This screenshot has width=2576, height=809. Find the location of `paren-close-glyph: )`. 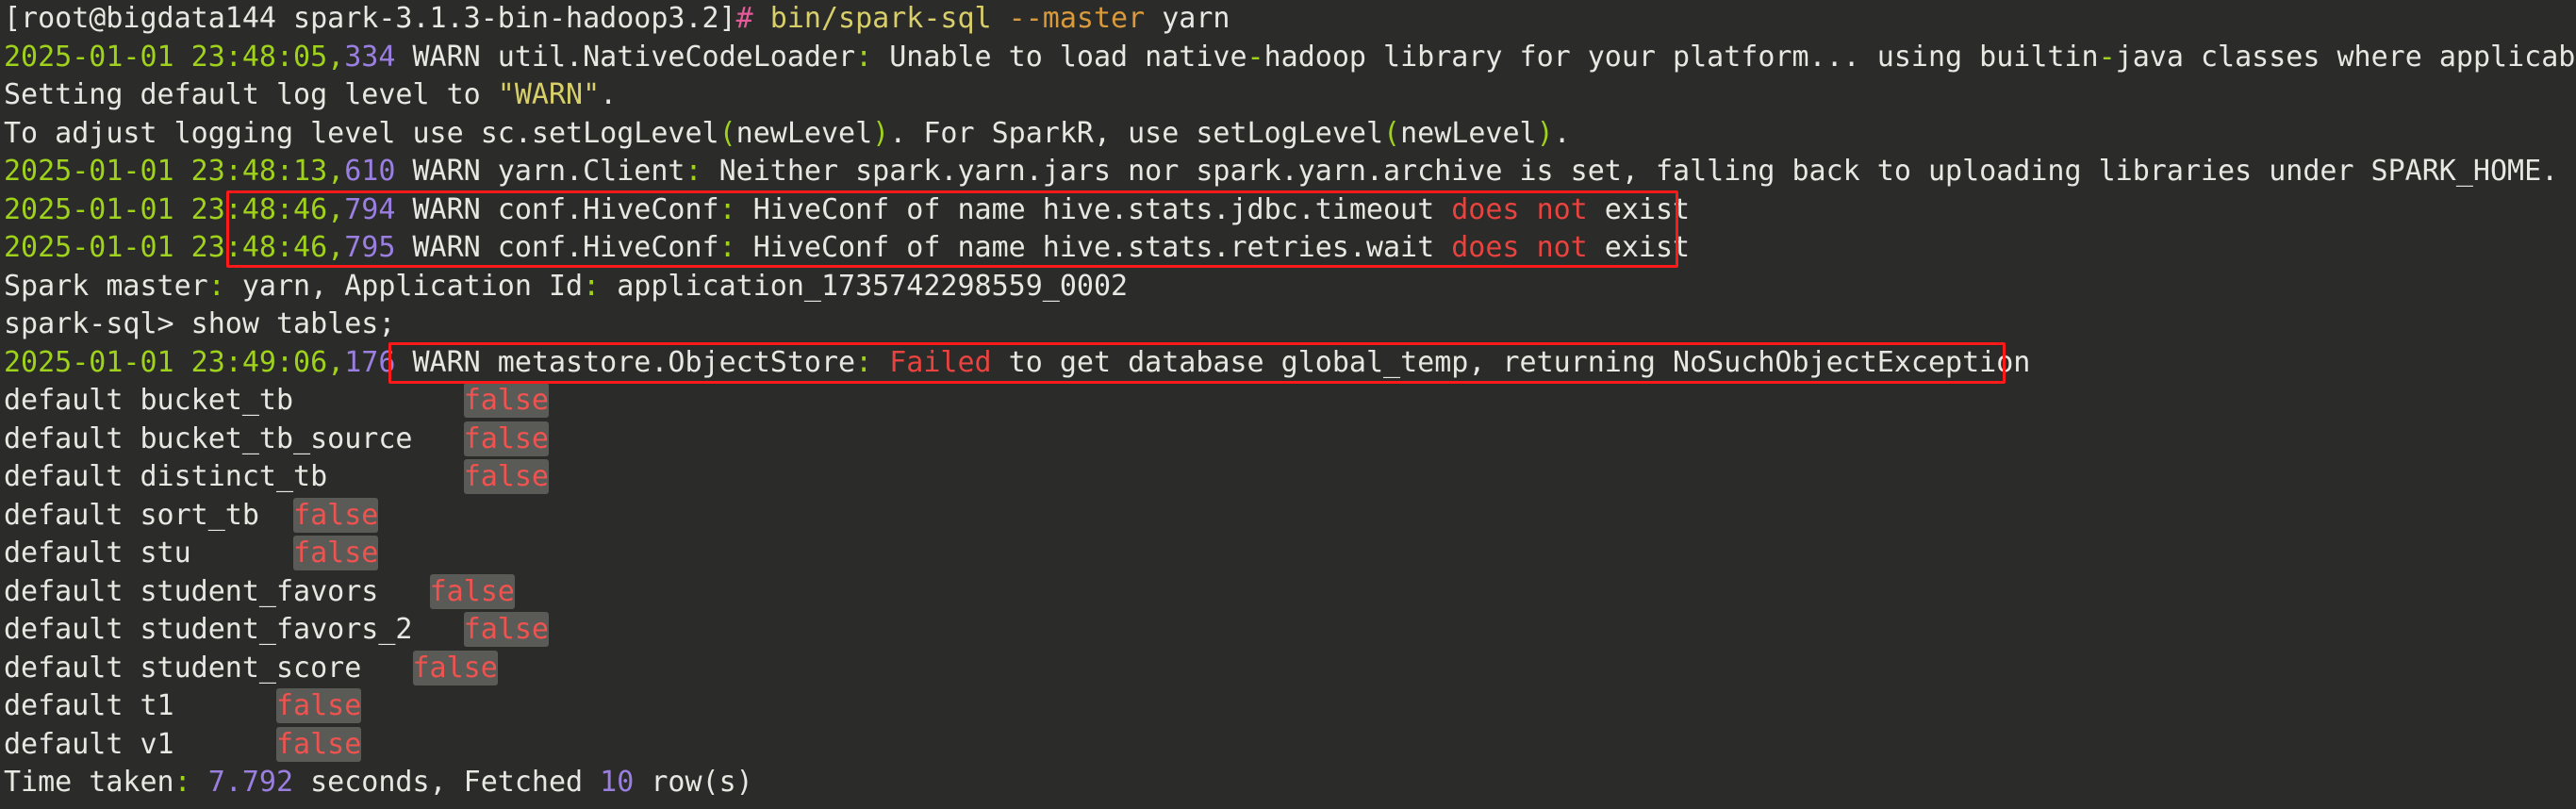

paren-close-glyph: ) is located at coordinates (881, 133).